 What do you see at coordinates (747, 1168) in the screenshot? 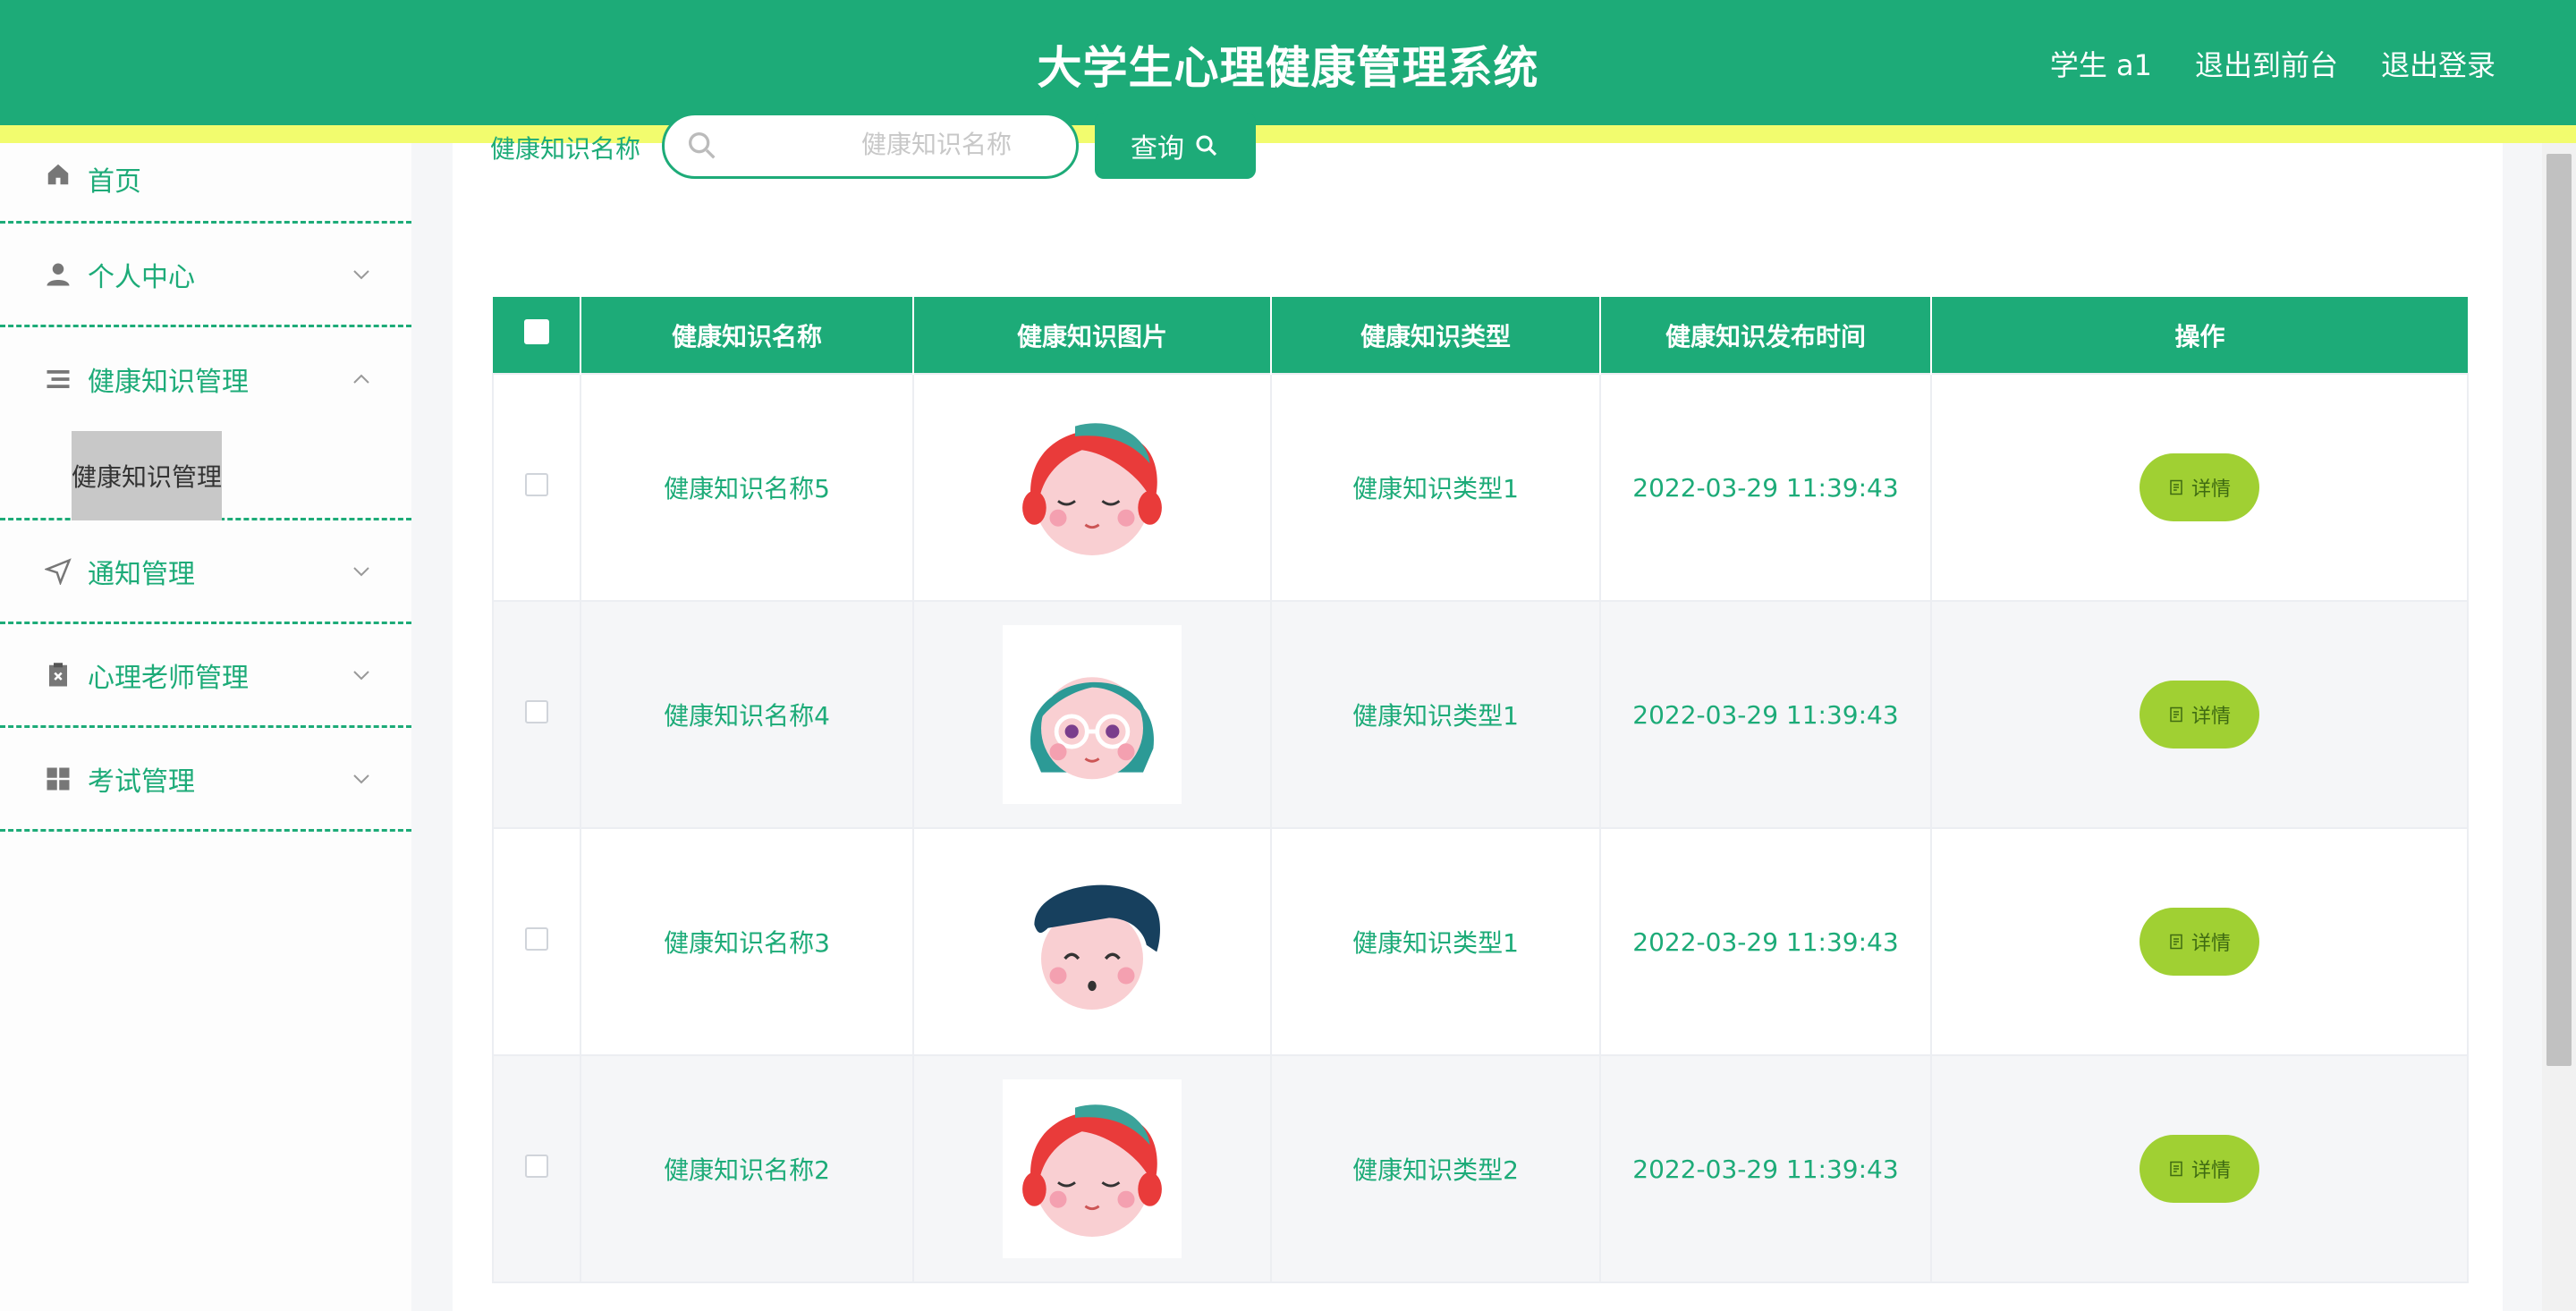
I see `knowledge-name-cell: 健康知识名称2` at bounding box center [747, 1168].